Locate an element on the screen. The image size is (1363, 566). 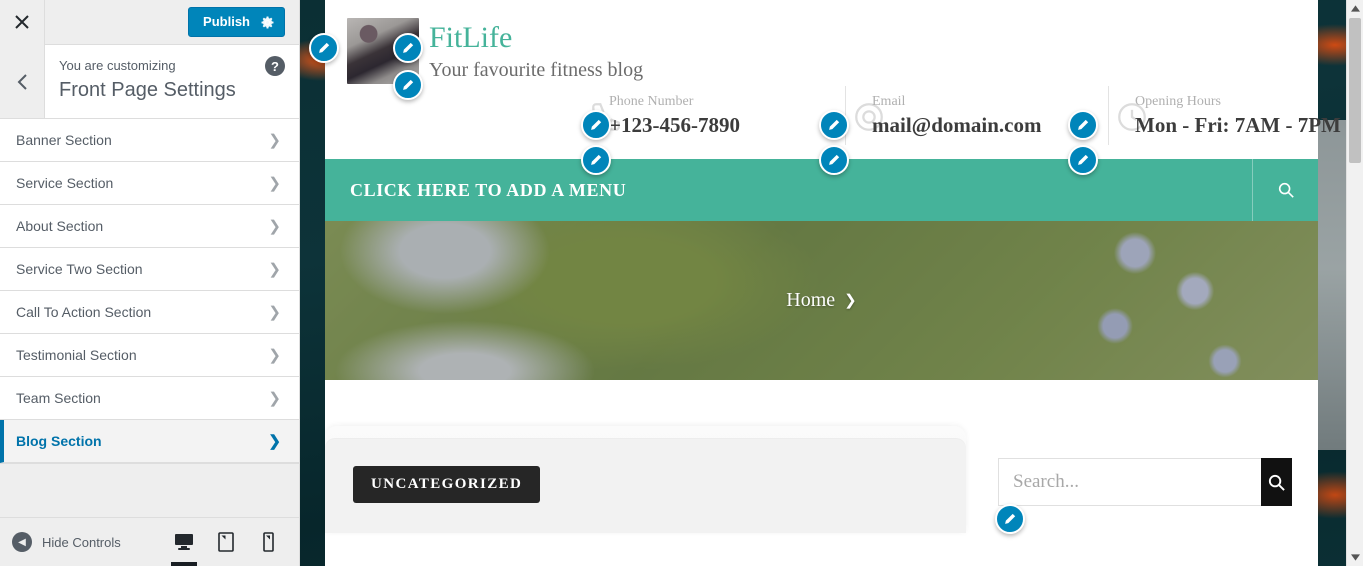
sidebar-item-service-section: Service Section ❯ is located at coordinates (149, 183).